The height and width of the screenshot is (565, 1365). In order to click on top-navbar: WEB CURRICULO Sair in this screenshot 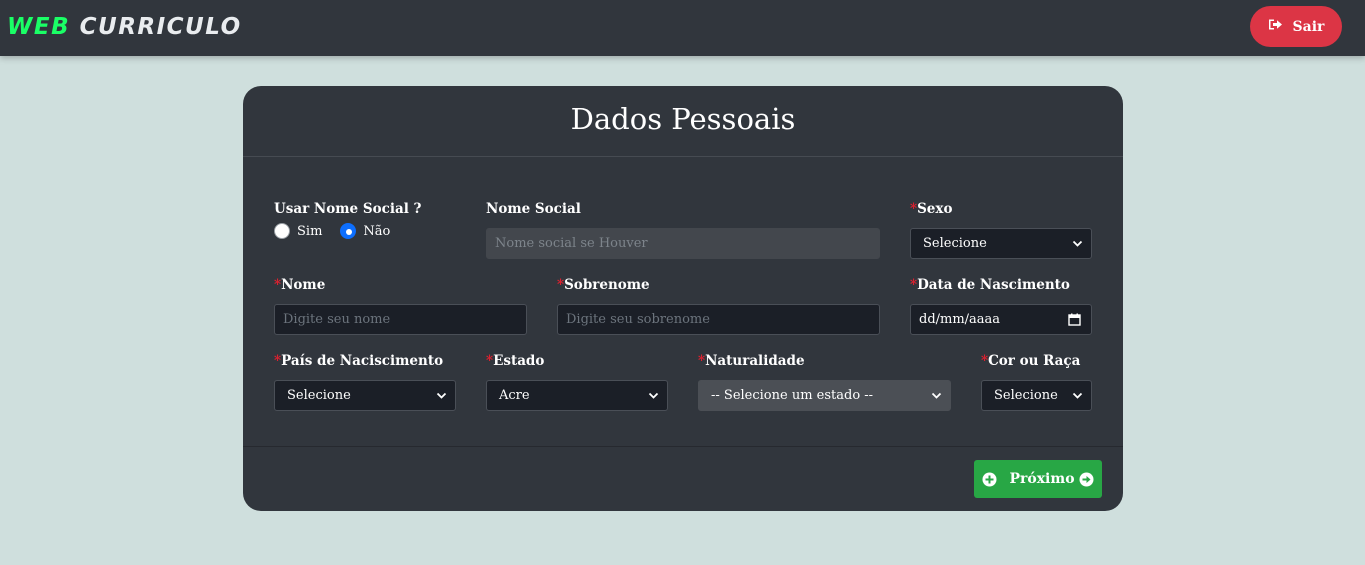, I will do `click(682, 28)`.